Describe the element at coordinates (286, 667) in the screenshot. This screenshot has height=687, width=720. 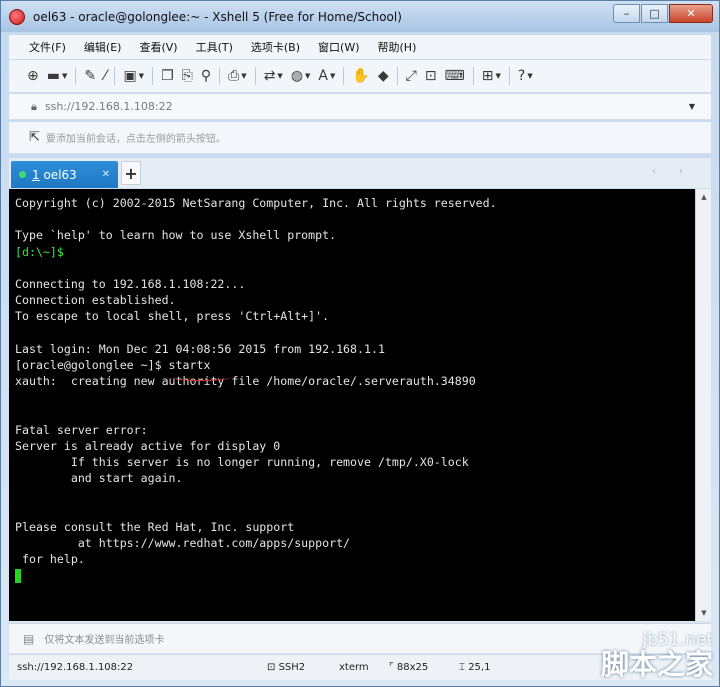
I see `status-protocol: ⊡ SSH2` at that location.